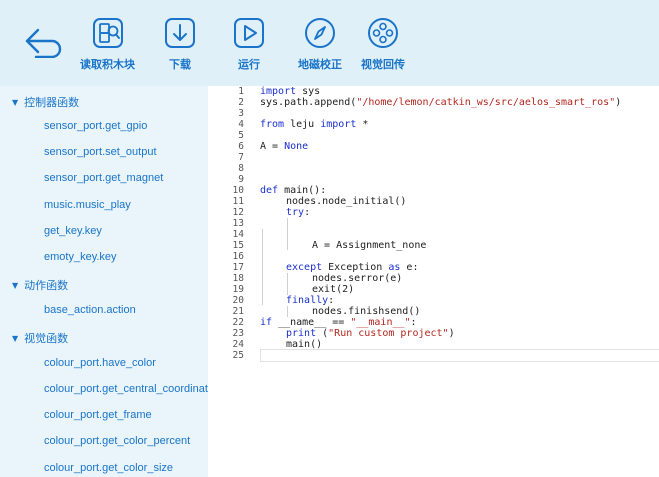  I want to click on download-icon, so click(180, 33).